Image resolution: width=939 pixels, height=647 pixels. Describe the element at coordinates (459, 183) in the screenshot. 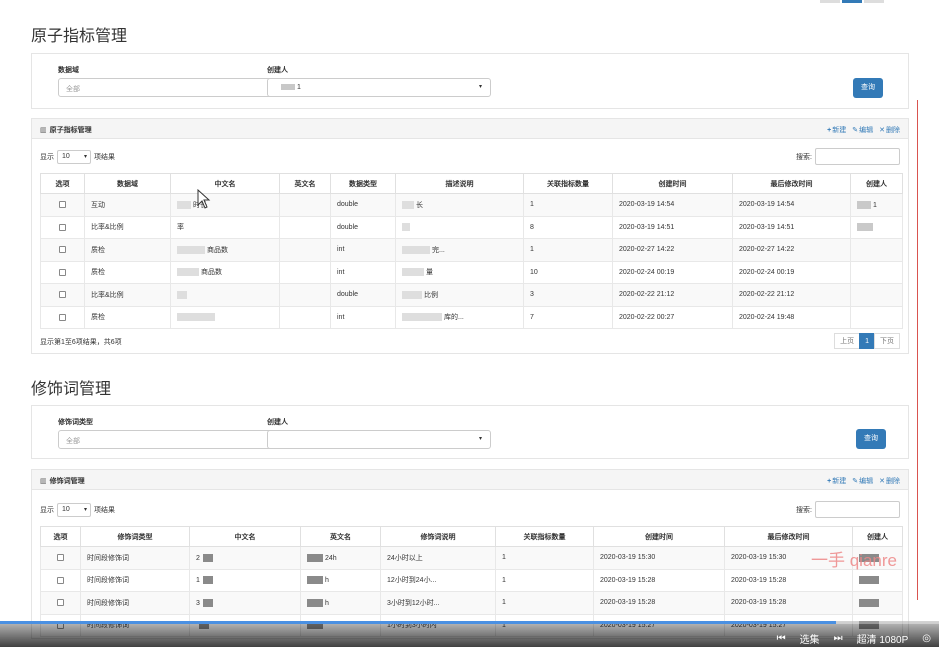

I see `column-header: 描述说明` at that location.